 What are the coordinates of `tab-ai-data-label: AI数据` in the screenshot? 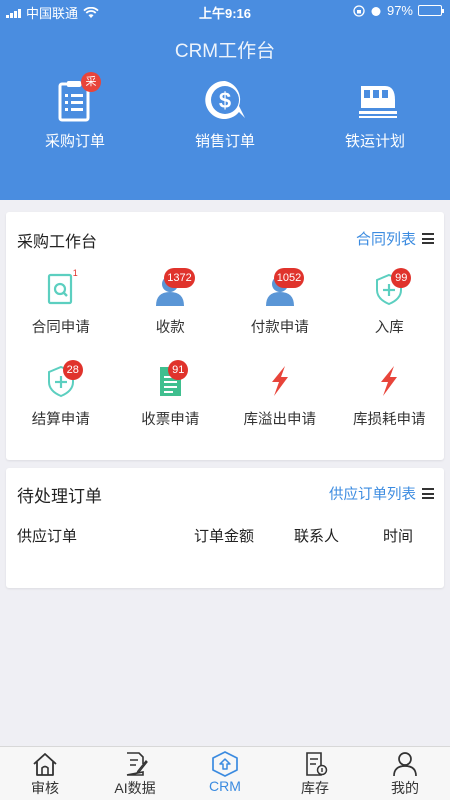 It's located at (135, 788).